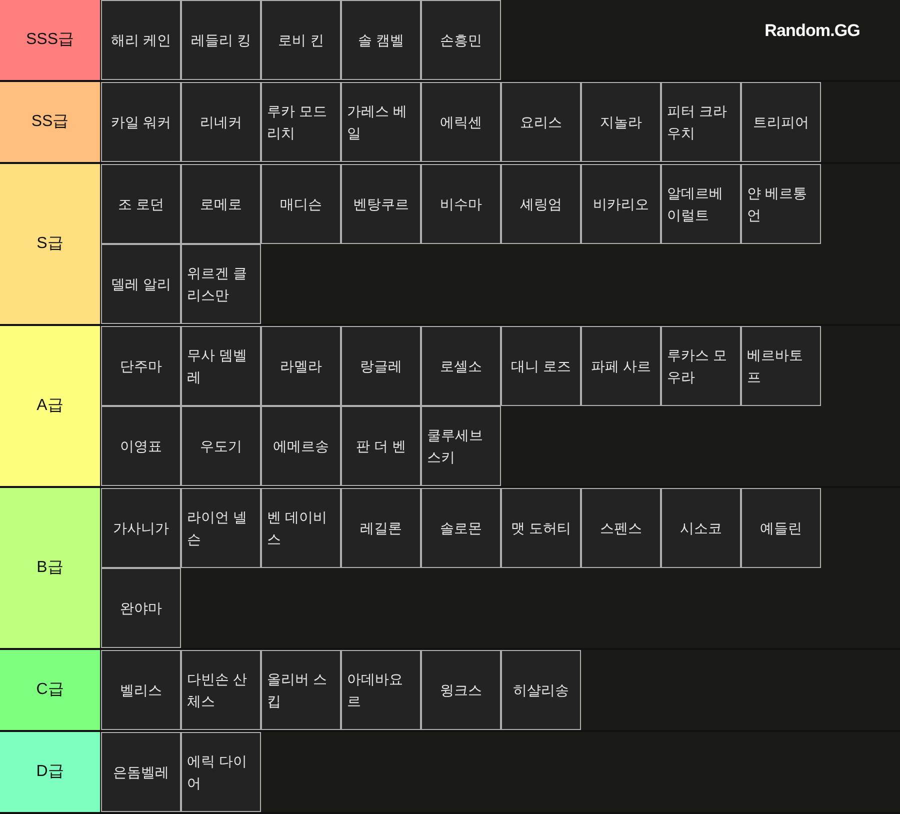 Image resolution: width=900 pixels, height=814 pixels. What do you see at coordinates (141, 690) in the screenshot?
I see `tier-item: 벨리스` at bounding box center [141, 690].